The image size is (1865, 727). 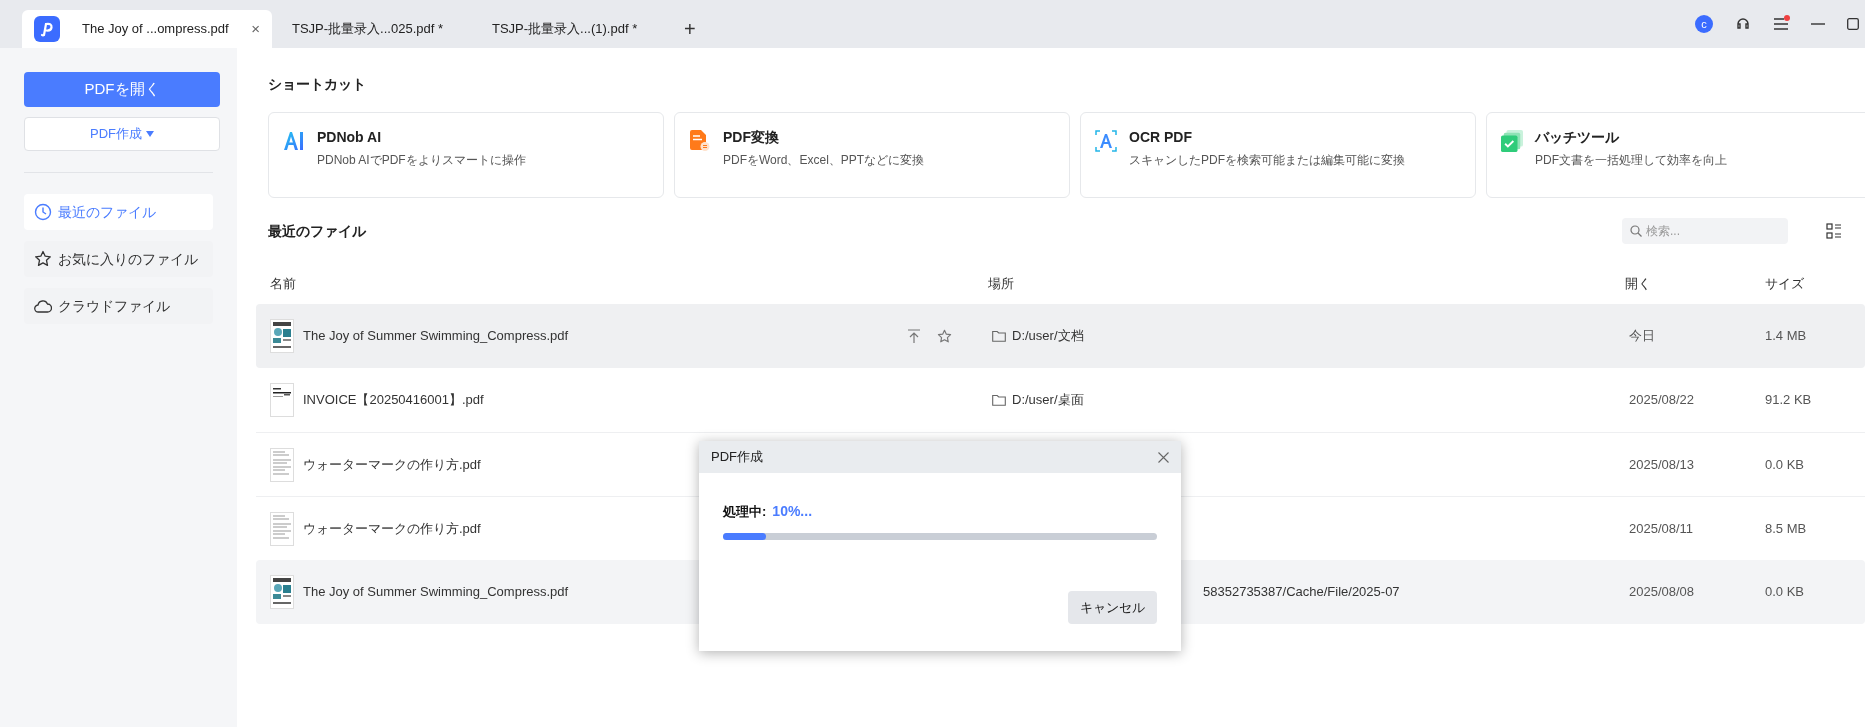 What do you see at coordinates (1577, 137) in the screenshot?
I see `card-title: バッチツール` at bounding box center [1577, 137].